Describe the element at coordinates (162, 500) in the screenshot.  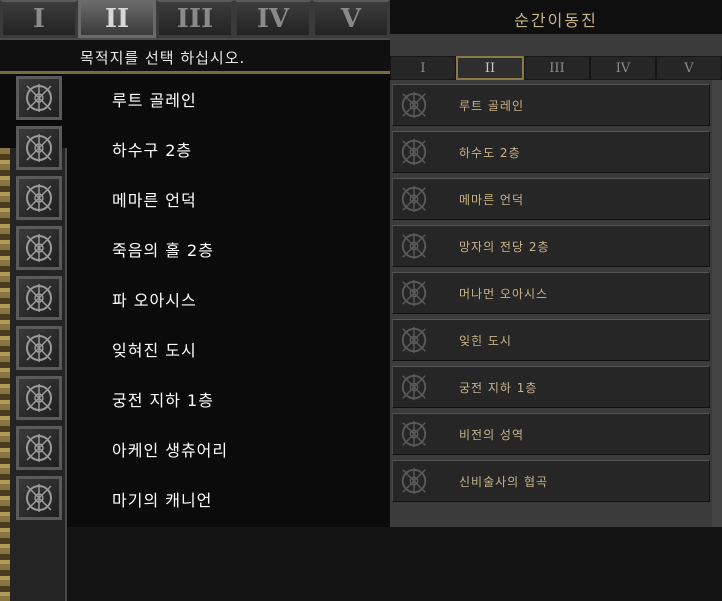
I see `waypoint-label: 마기의 캐니언` at that location.